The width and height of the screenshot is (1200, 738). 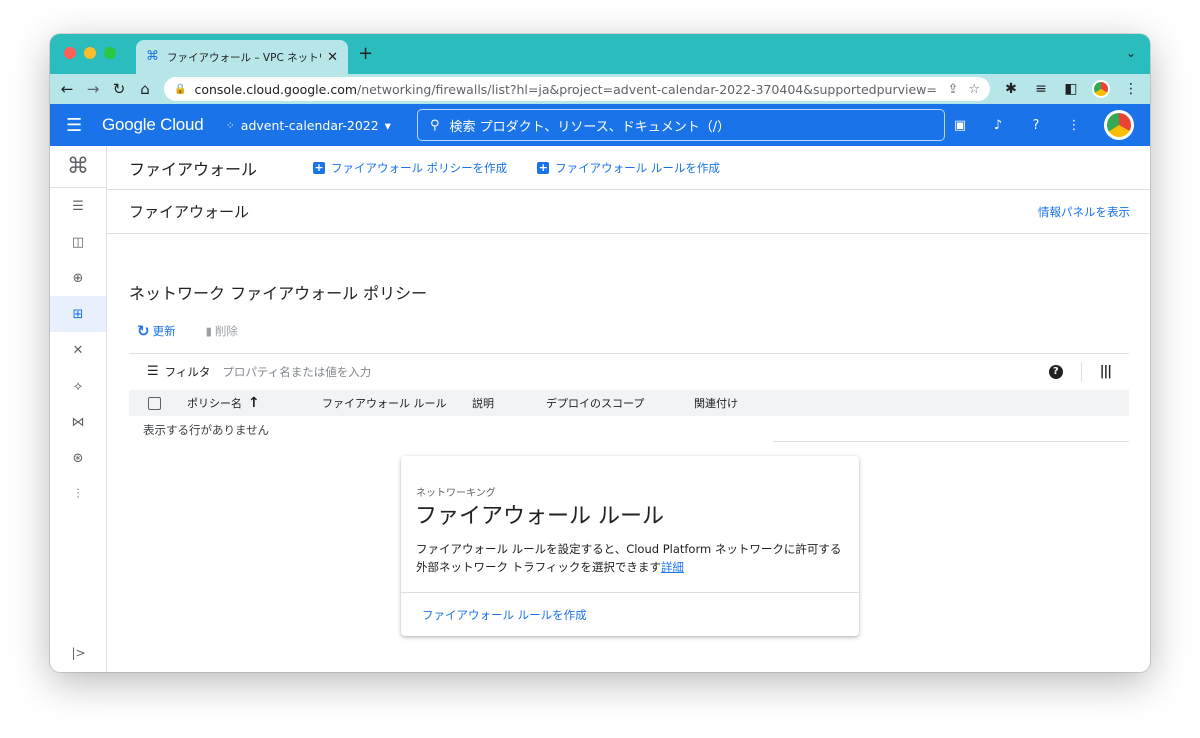 What do you see at coordinates (1101, 89) in the screenshot?
I see `profile-avatar` at bounding box center [1101, 89].